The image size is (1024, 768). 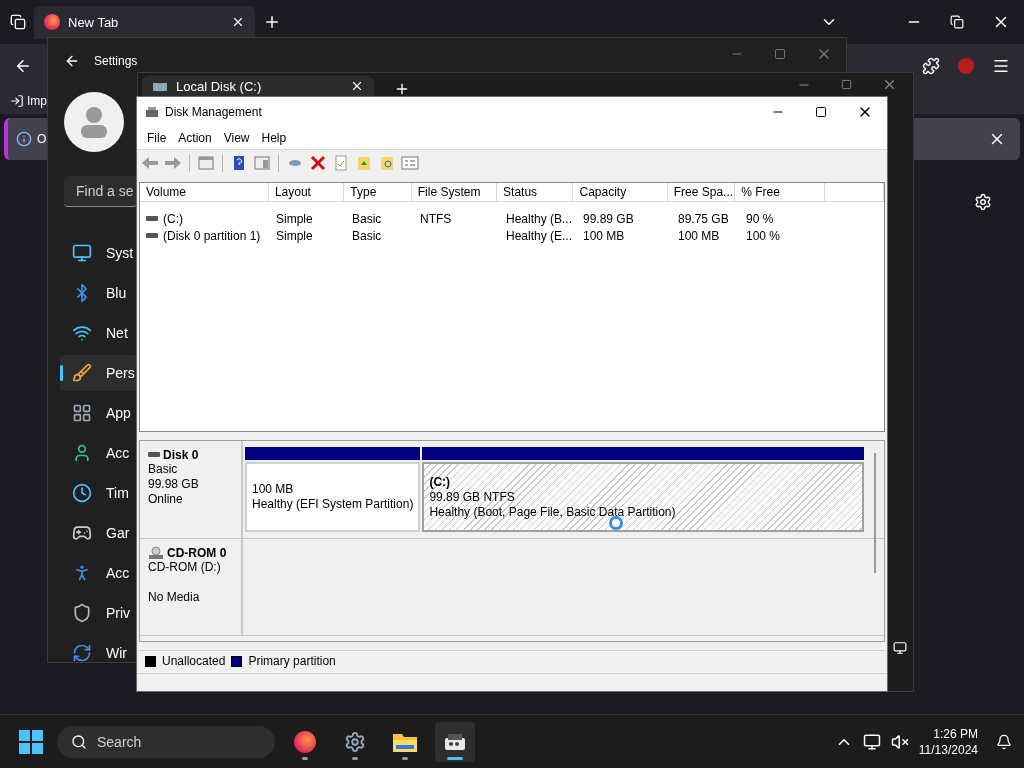 I want to click on gear-icon, so click(x=355, y=741).